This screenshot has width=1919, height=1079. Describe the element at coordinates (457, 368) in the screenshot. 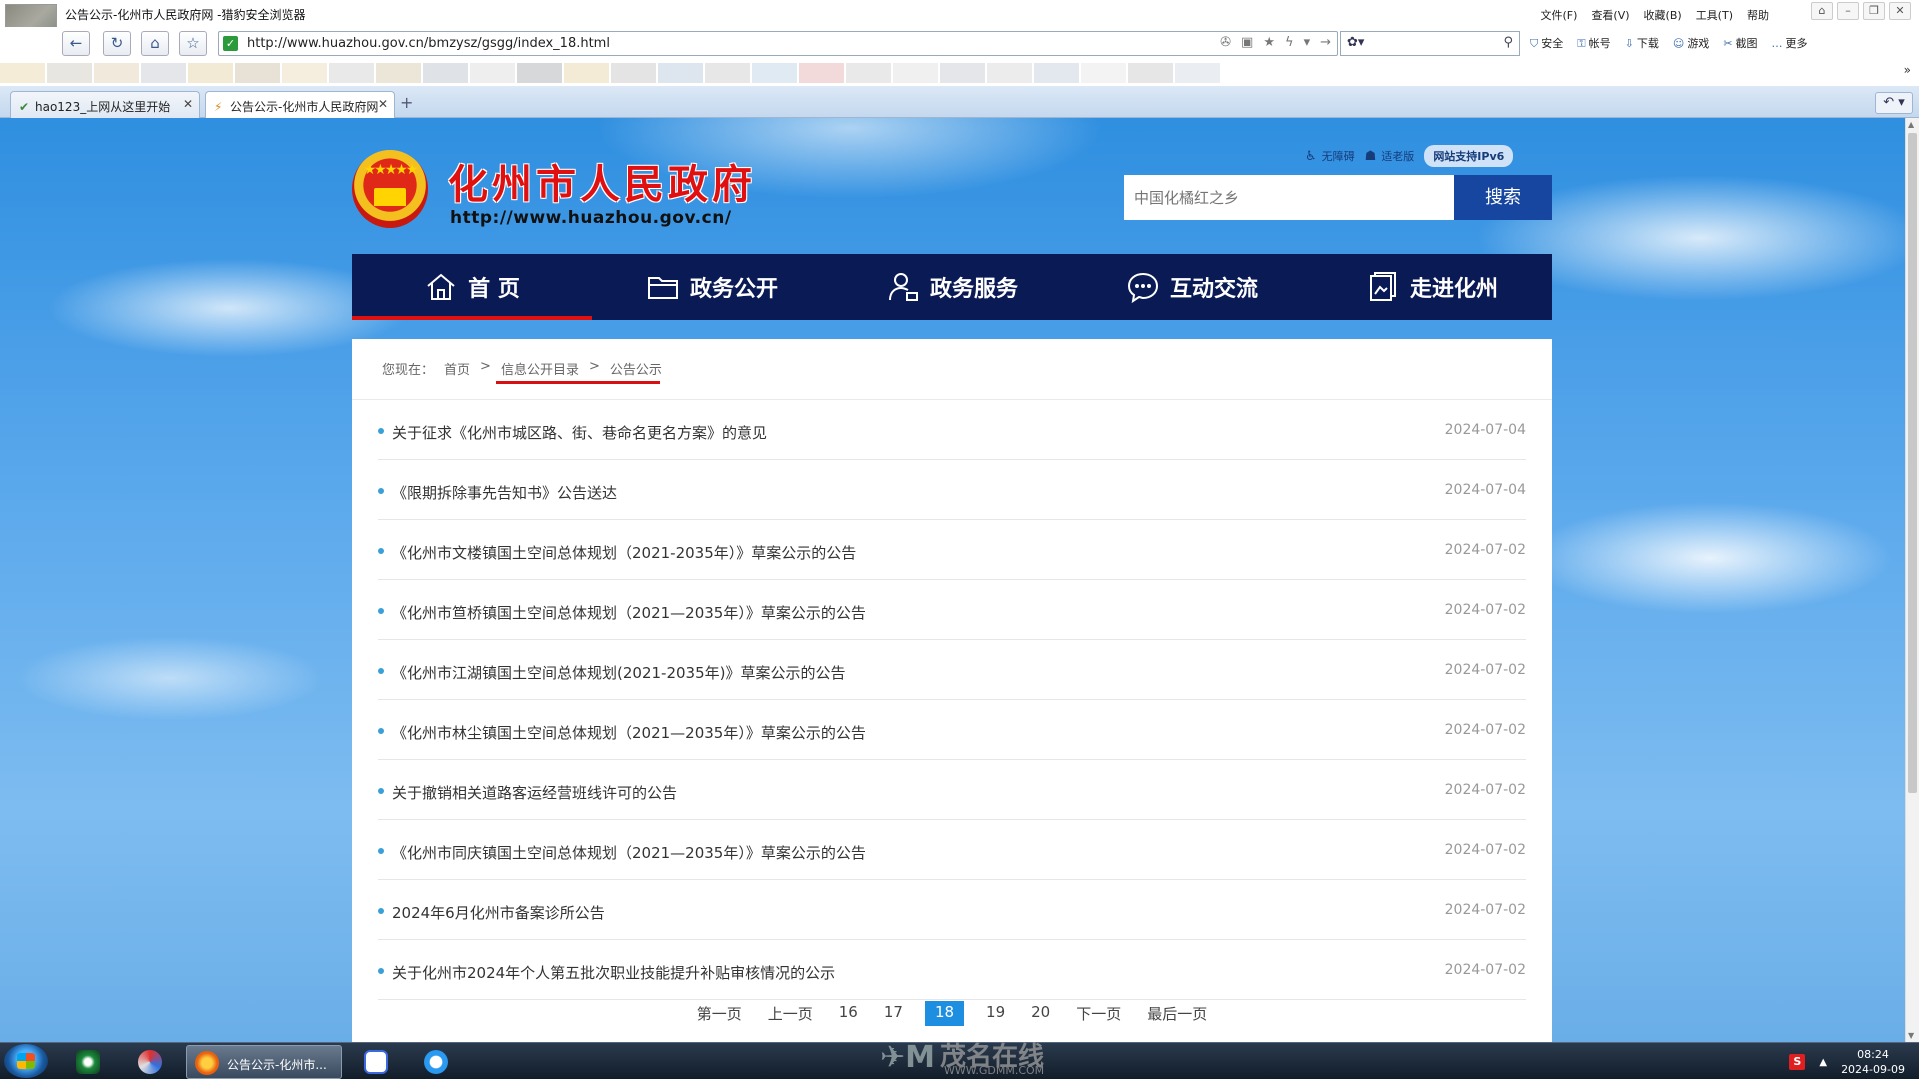

I see `breadcrumb-home: 首页` at that location.